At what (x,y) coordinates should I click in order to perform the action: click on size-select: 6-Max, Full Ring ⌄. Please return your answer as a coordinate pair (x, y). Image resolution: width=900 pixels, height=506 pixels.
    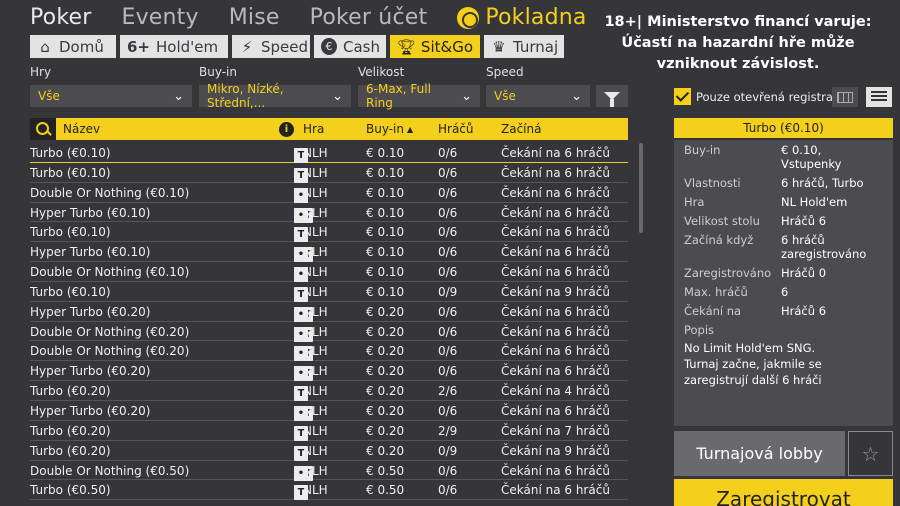
    Looking at the image, I should click on (419, 96).